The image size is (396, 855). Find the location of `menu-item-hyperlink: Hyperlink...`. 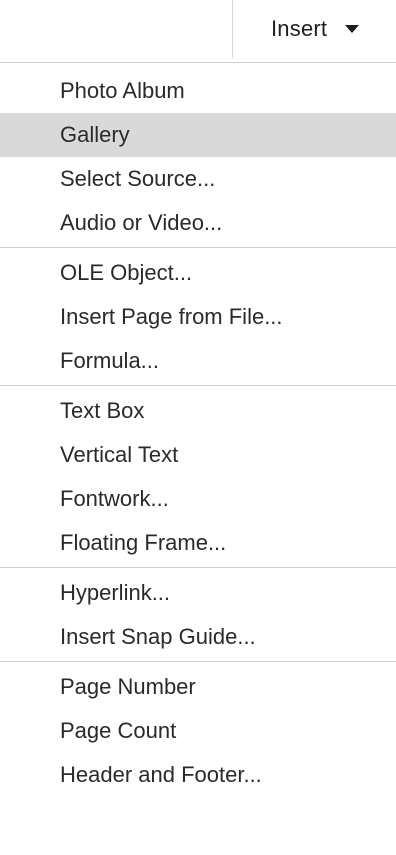

menu-item-hyperlink: Hyperlink... is located at coordinates (198, 593).